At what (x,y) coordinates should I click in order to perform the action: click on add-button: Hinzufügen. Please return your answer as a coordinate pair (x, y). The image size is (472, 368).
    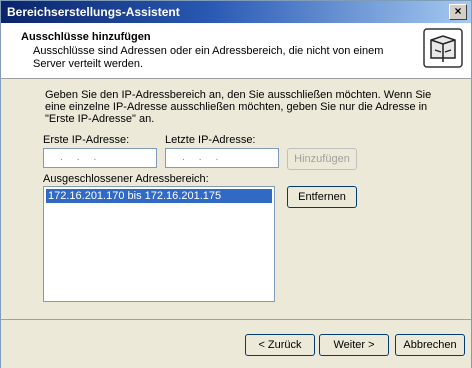
    Looking at the image, I should click on (322, 159).